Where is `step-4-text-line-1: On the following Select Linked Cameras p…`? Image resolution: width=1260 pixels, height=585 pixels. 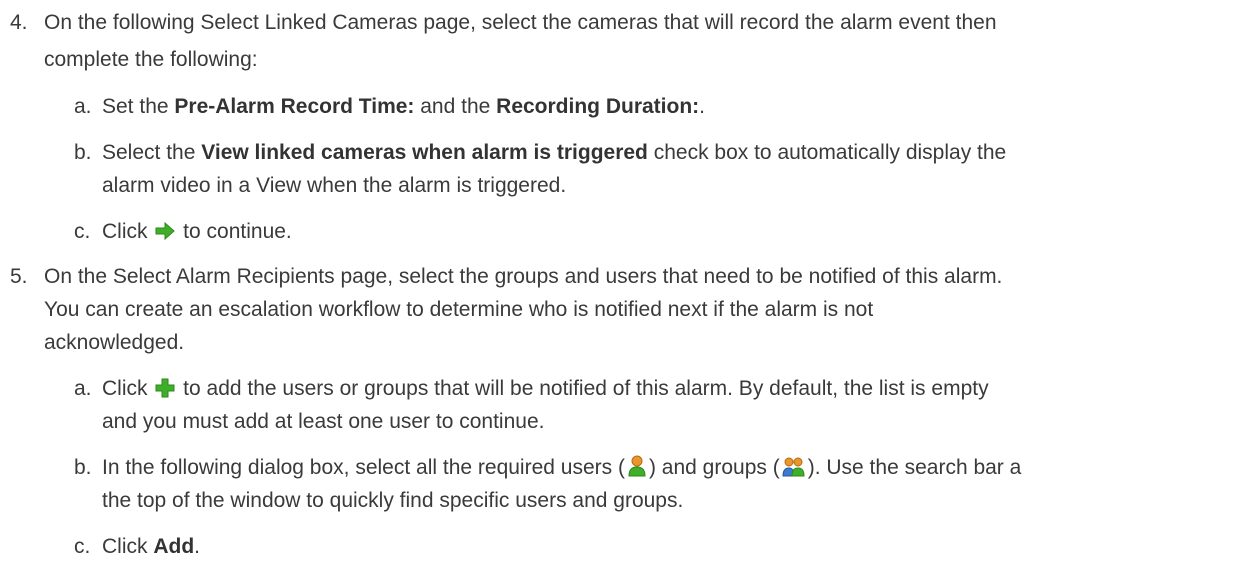
step-4-text-line-1: On the following Select Linked Cameras p… is located at coordinates (520, 22).